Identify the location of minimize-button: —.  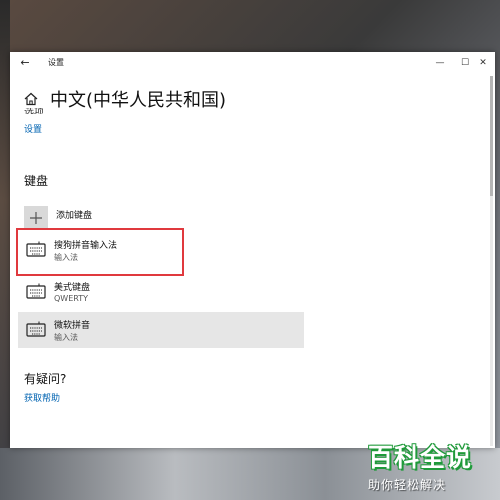
(440, 63).